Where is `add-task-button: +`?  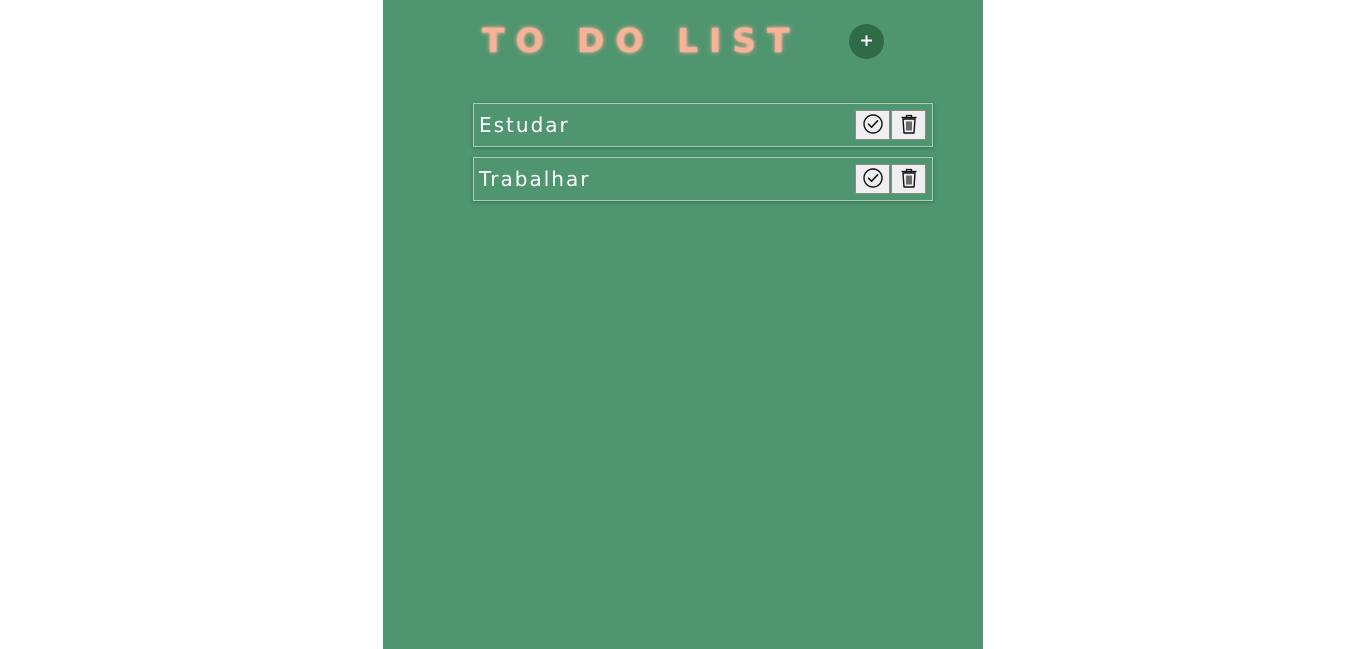 add-task-button: + is located at coordinates (866, 41).